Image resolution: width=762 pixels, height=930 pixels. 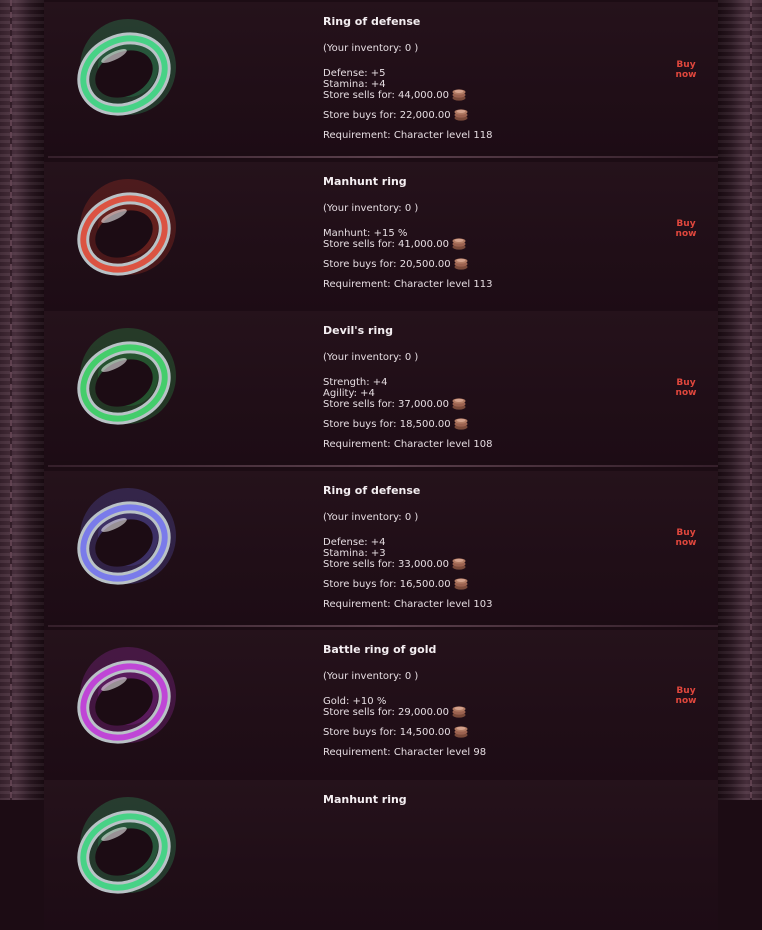 I want to click on stat-line: Defense: +4, so click(x=354, y=542).